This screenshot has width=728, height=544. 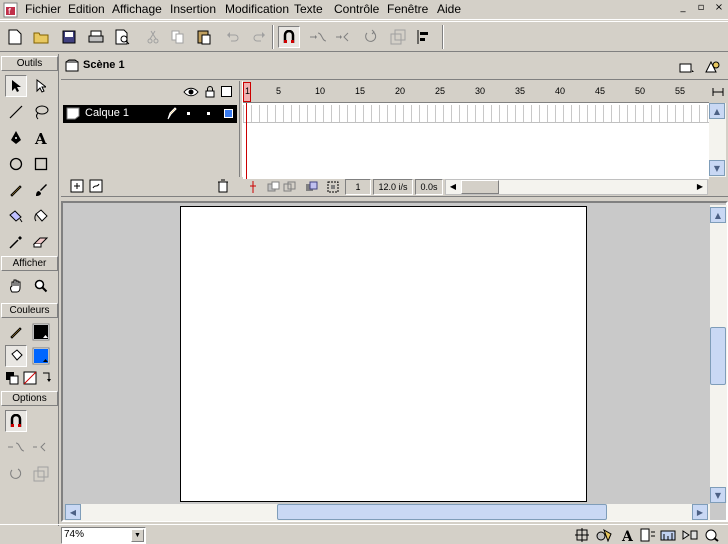 What do you see at coordinates (41, 86) in the screenshot?
I see `subselect-tool-icon` at bounding box center [41, 86].